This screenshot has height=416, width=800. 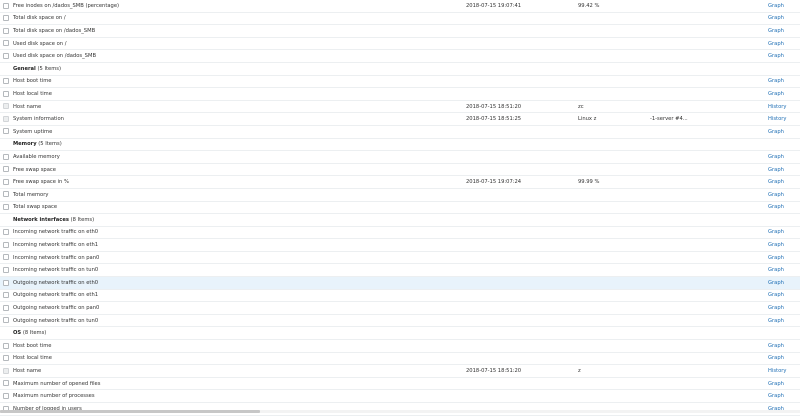 I want to click on last-value: Linux z, so click(x=587, y=119).